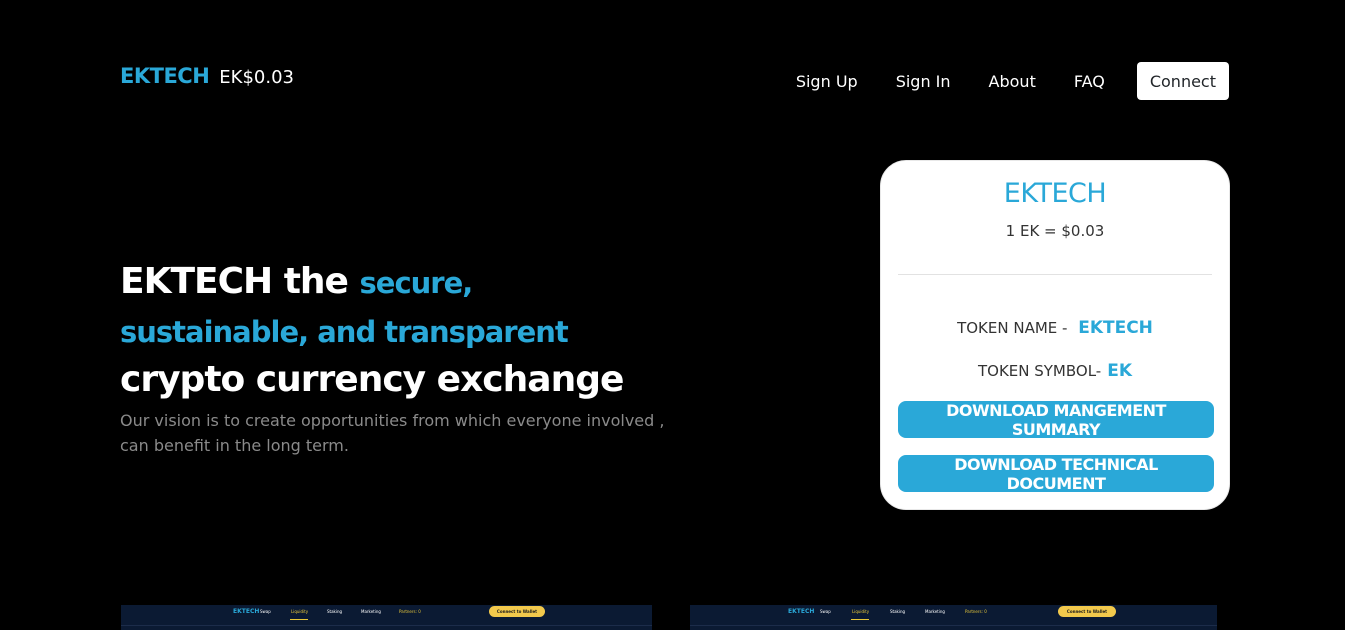  I want to click on download-summary-button: DOWNLOAD MANGEMENT SUMMARY, so click(1056, 420).